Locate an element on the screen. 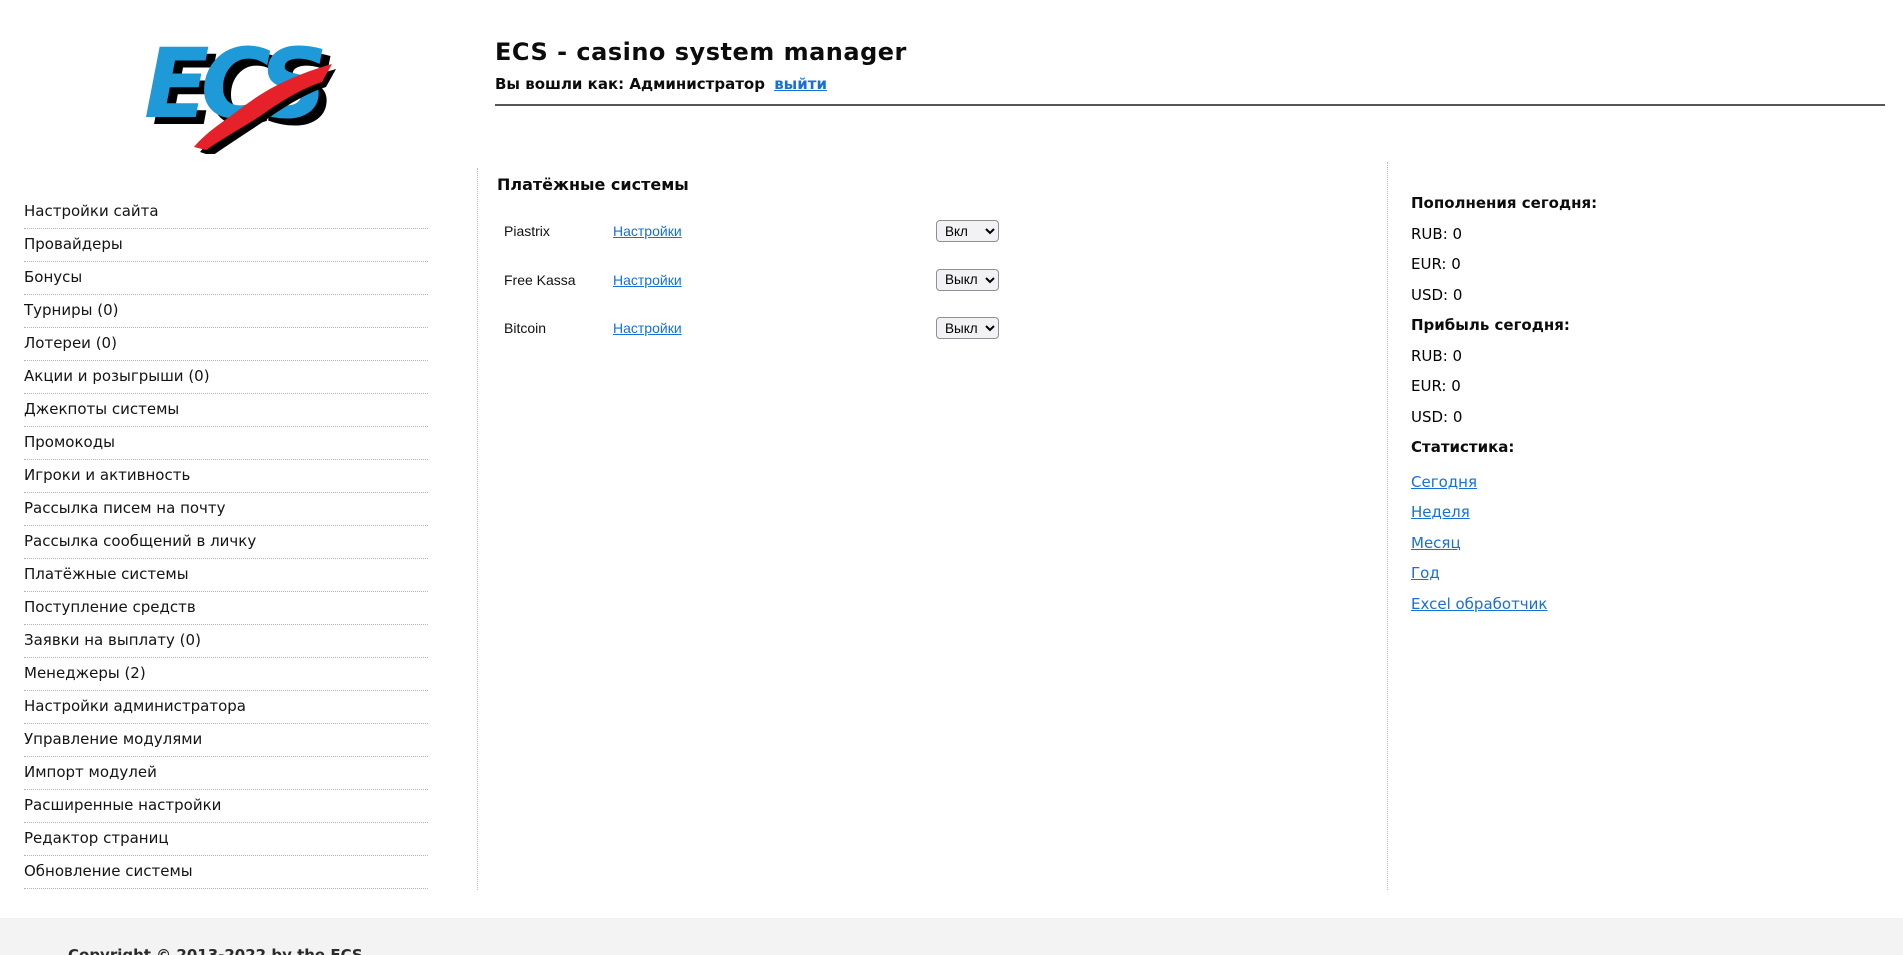 The height and width of the screenshot is (955, 1903). statistics-link-line: Месяц is located at coordinates (1576, 543).